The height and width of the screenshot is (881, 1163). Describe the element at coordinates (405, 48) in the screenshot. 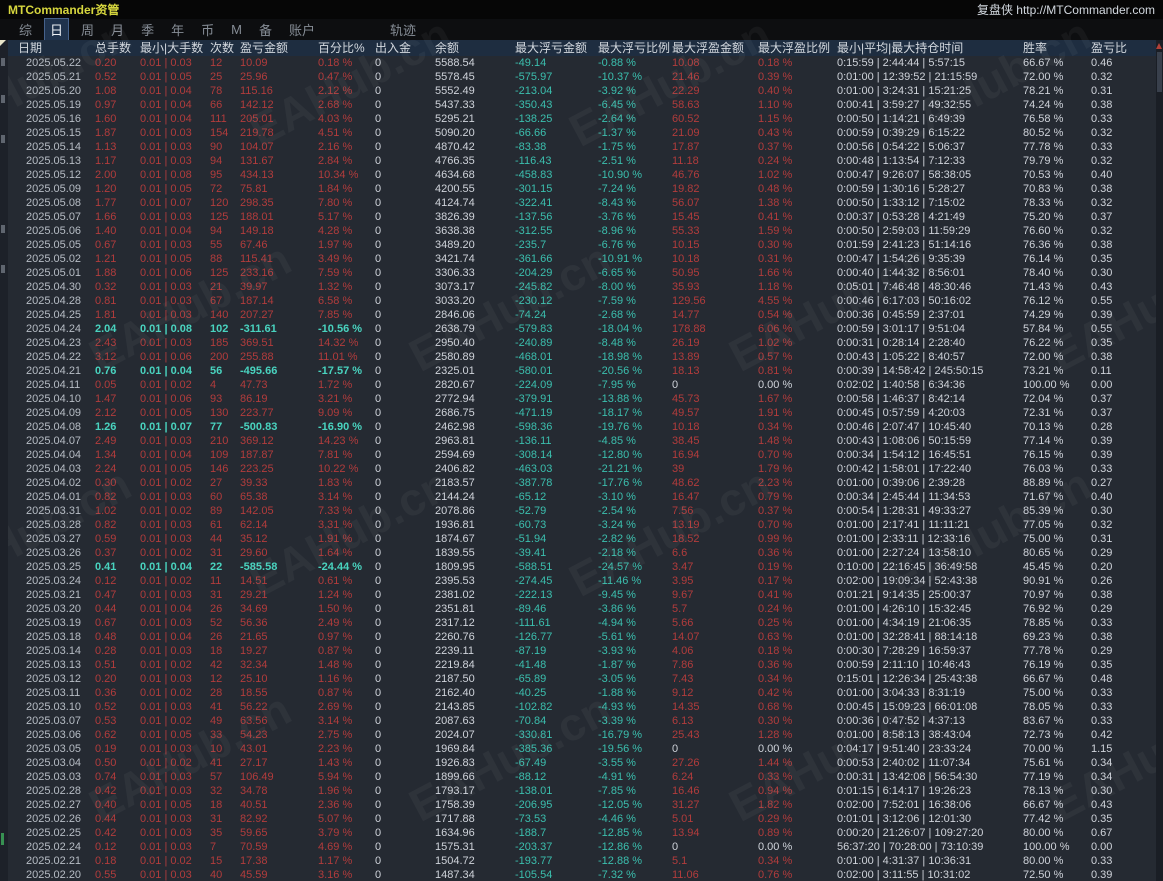

I see `column-header: 出入金` at that location.